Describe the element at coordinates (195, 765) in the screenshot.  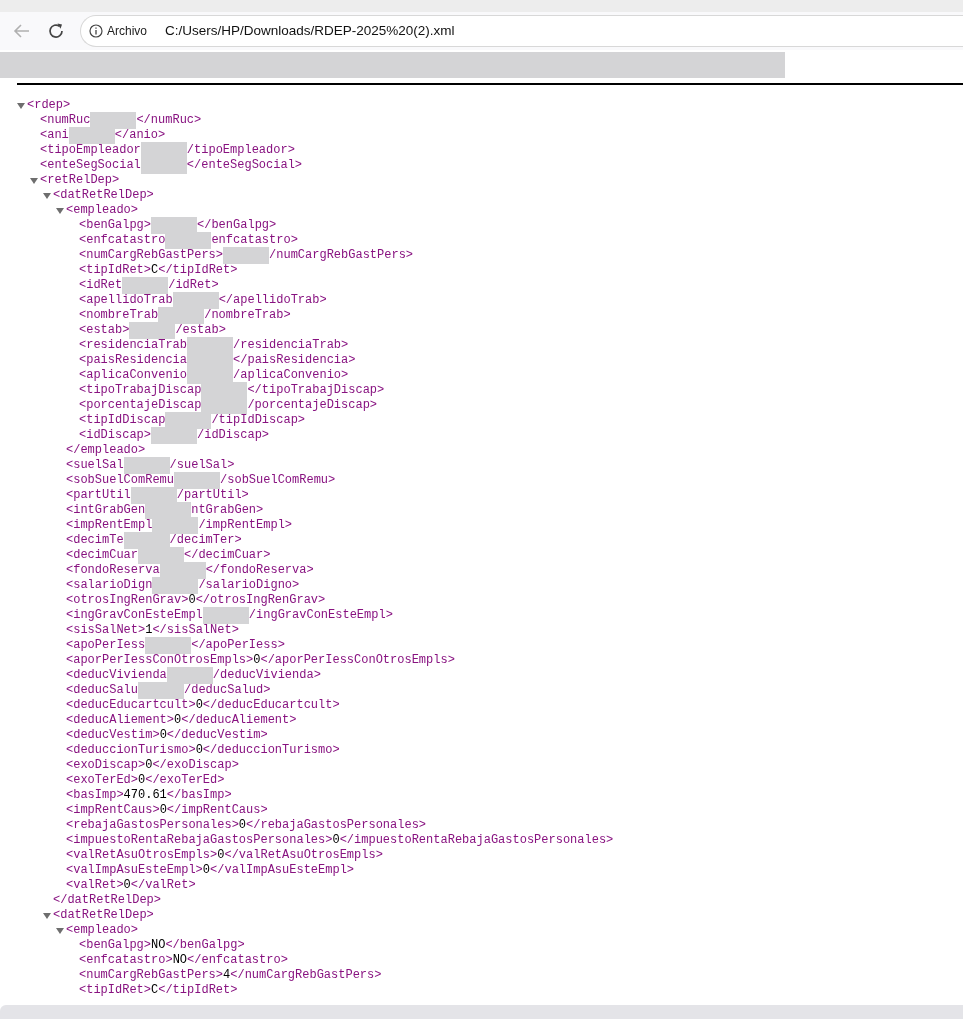
I see `xml-tag: </exoDiscap>` at that location.